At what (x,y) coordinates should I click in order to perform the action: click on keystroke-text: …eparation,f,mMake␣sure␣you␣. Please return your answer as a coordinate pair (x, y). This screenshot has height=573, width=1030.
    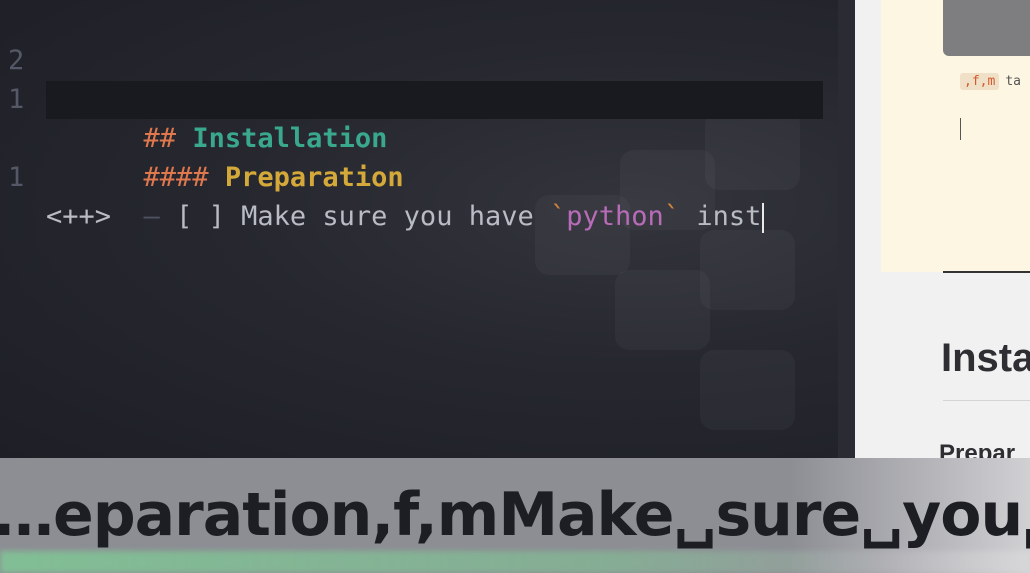
    Looking at the image, I should click on (515, 515).